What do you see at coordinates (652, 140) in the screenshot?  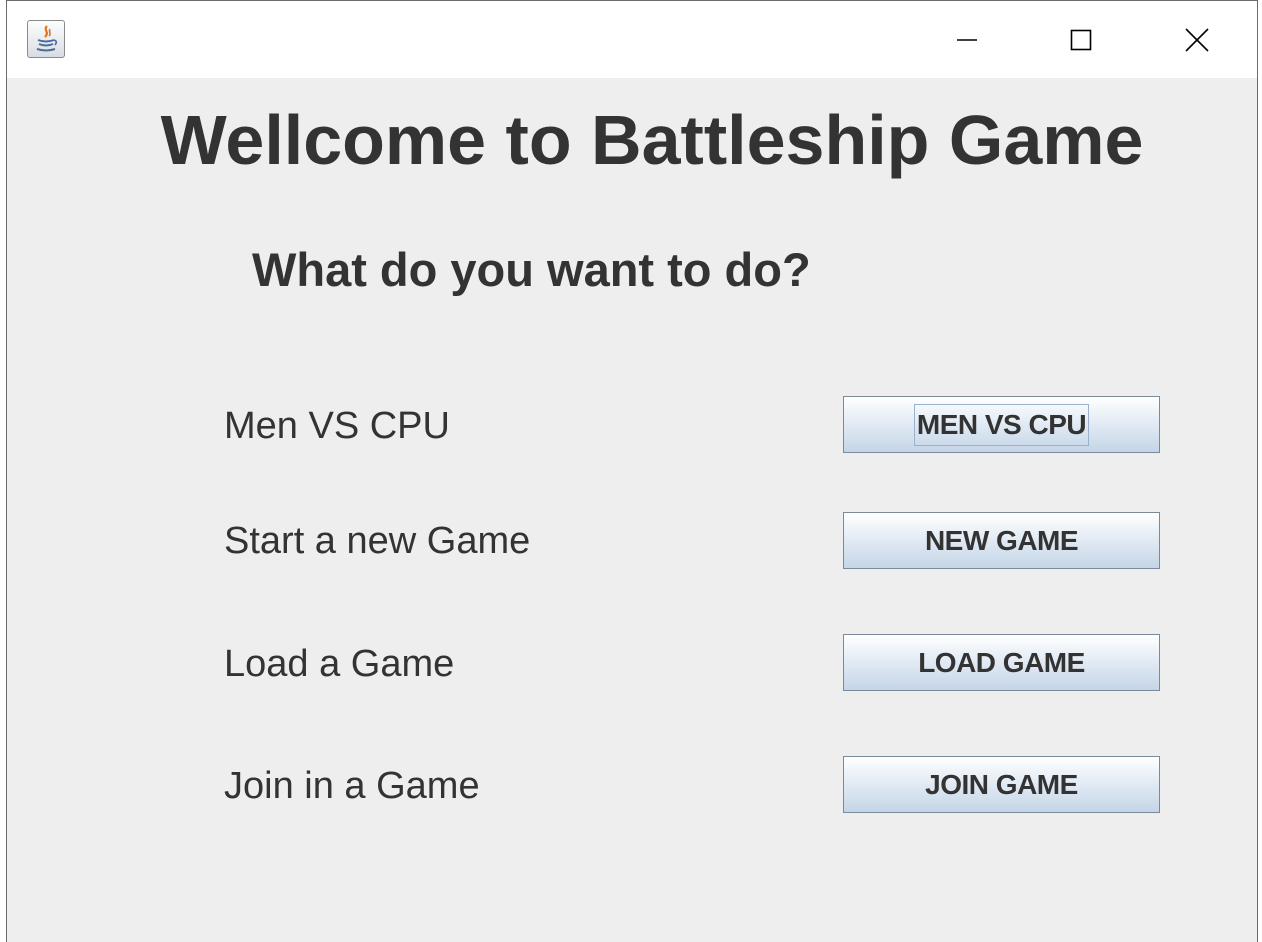 I see `page-title: Wellcome to Battleship Game` at bounding box center [652, 140].